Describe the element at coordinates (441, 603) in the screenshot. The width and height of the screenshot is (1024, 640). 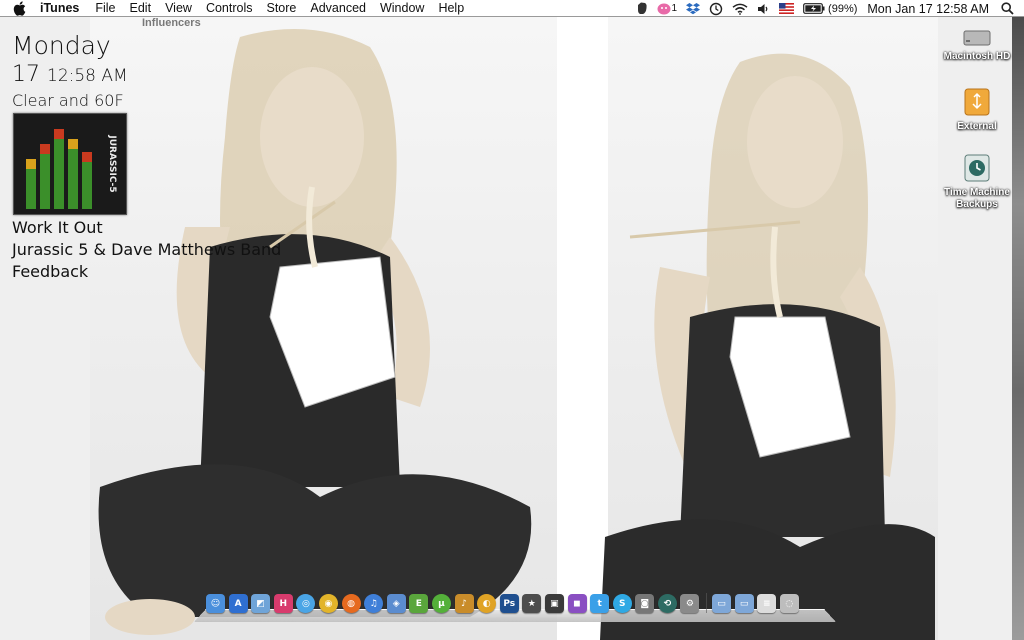
I see `utorrent-icon: µ` at that location.